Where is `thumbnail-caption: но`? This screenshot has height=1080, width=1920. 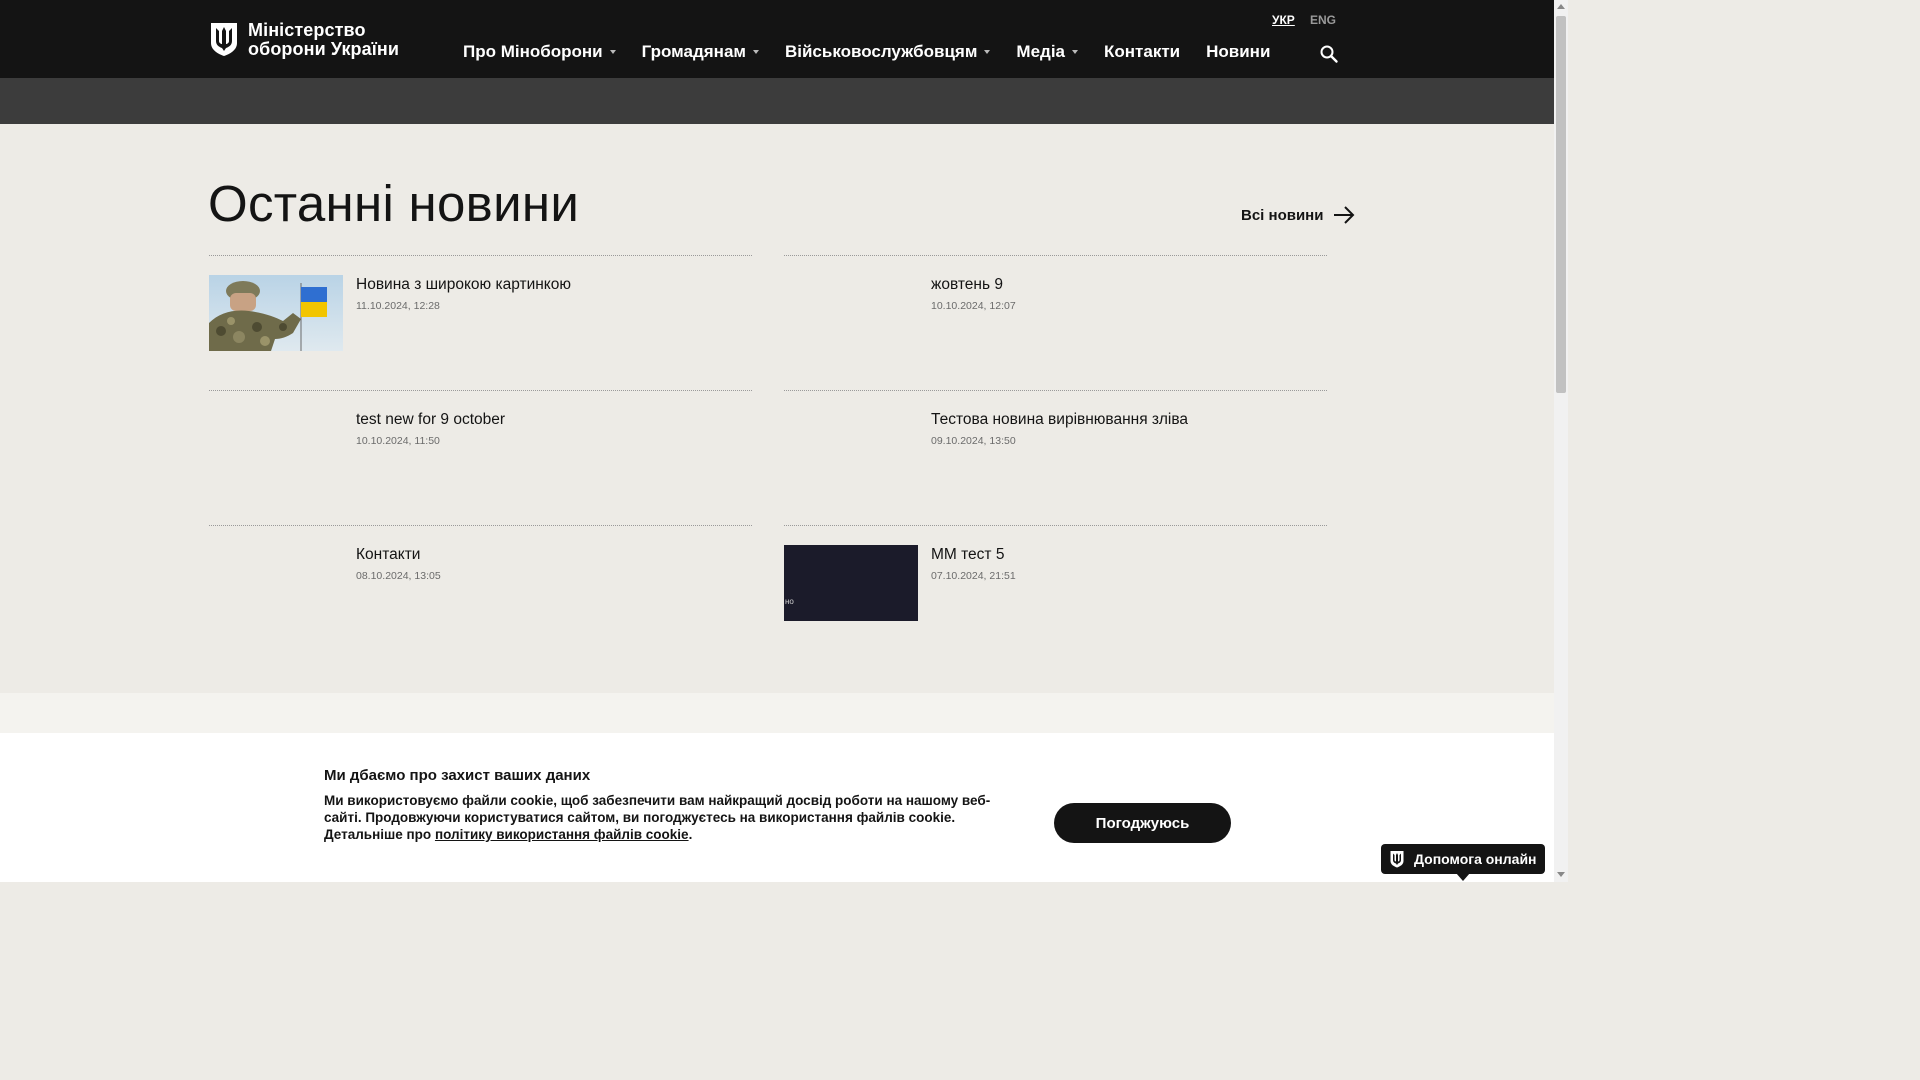
thumbnail-caption: но is located at coordinates (789, 601).